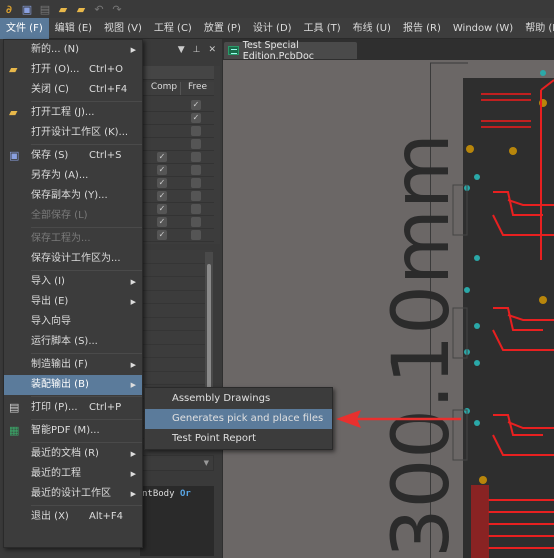 The image size is (554, 558). What do you see at coordinates (73, 70) in the screenshot?
I see `file-menu-item: ▰ 打开 (O)... Ctrl+O` at bounding box center [73, 70].